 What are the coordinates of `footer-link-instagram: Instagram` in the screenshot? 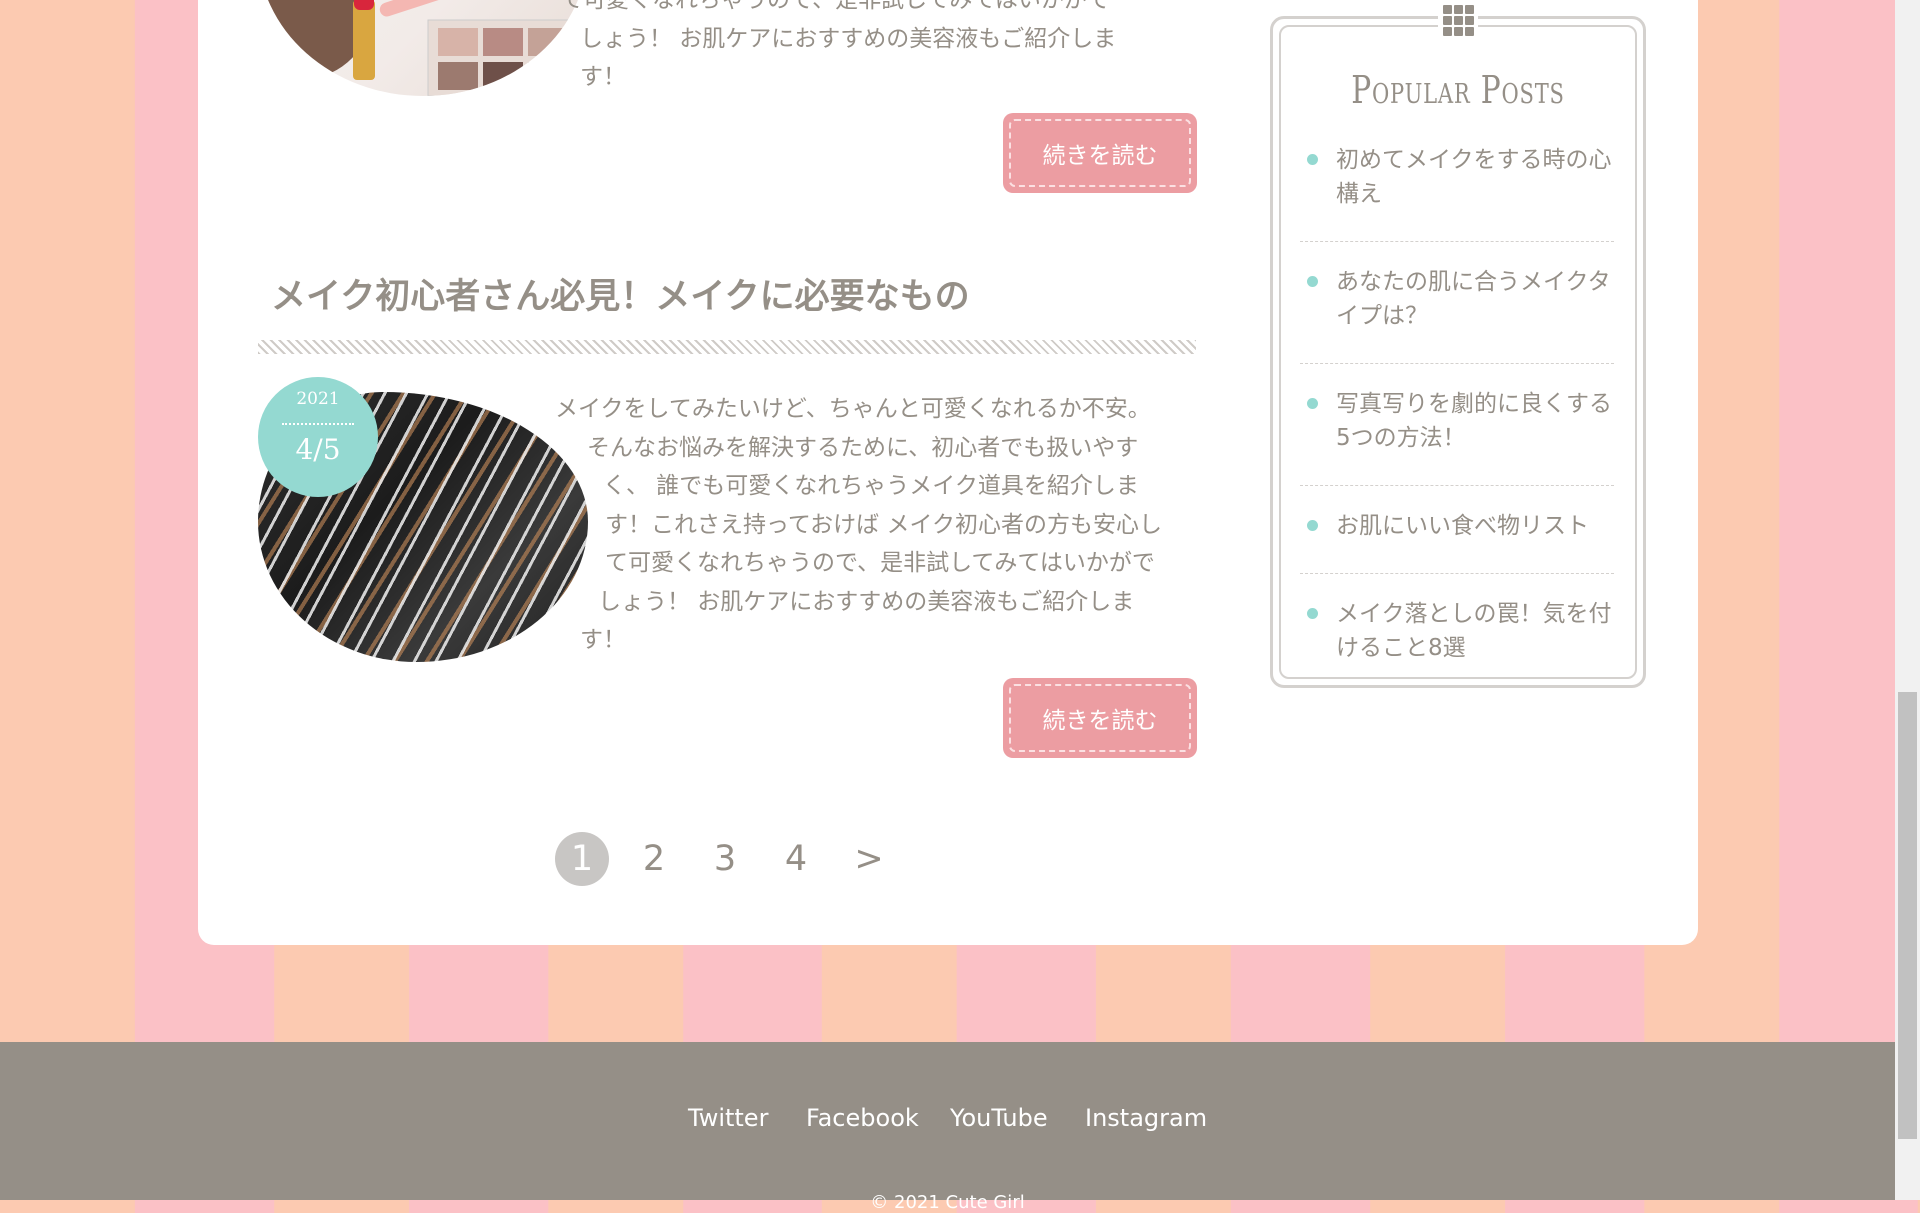 It's located at (1146, 1118).